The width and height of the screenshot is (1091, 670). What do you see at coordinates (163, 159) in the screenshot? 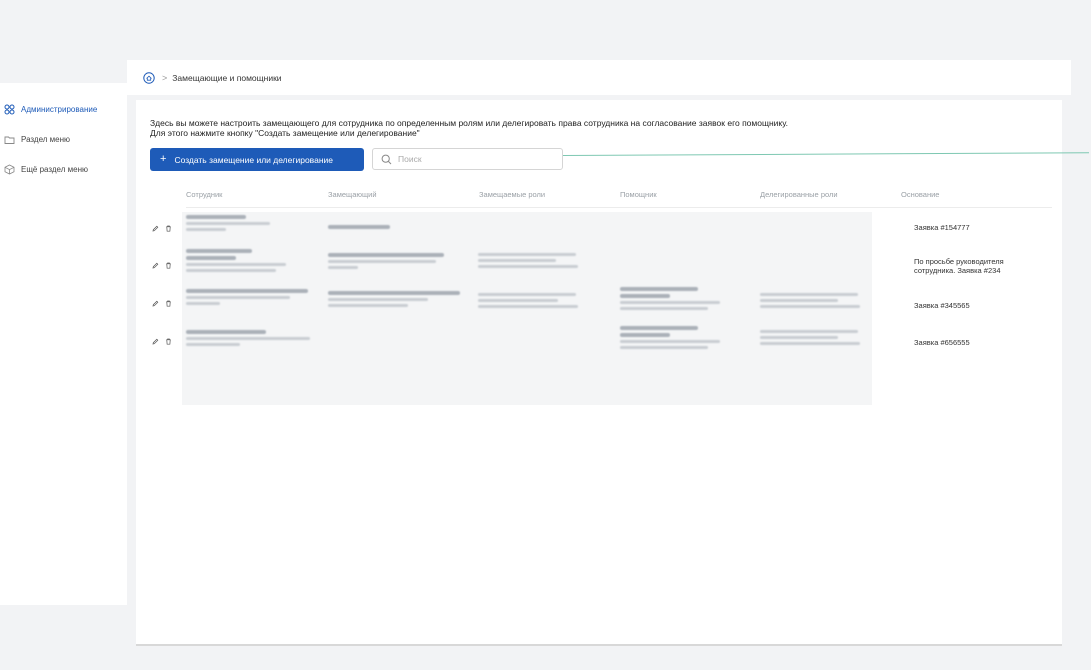
I see `plus-icon: +` at bounding box center [163, 159].